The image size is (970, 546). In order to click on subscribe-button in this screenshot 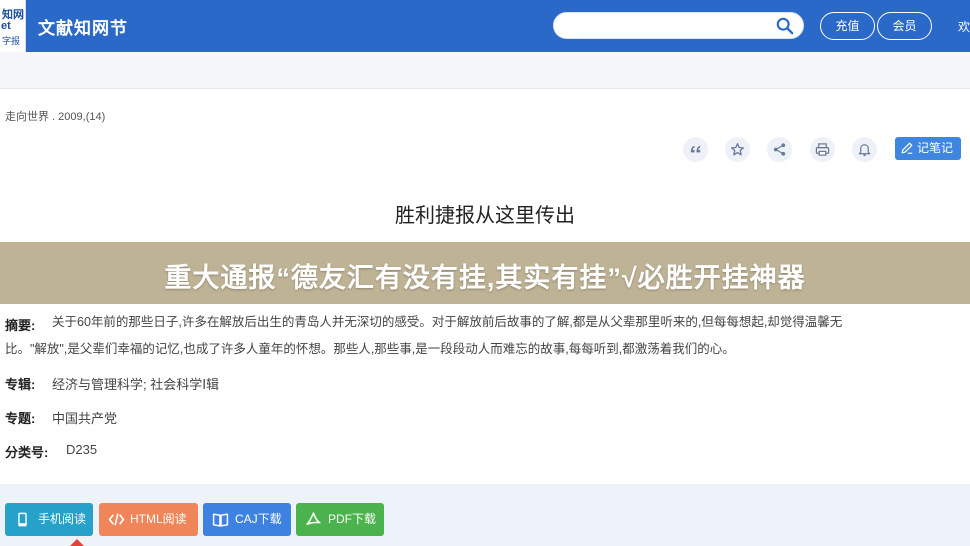, I will do `click(864, 149)`.